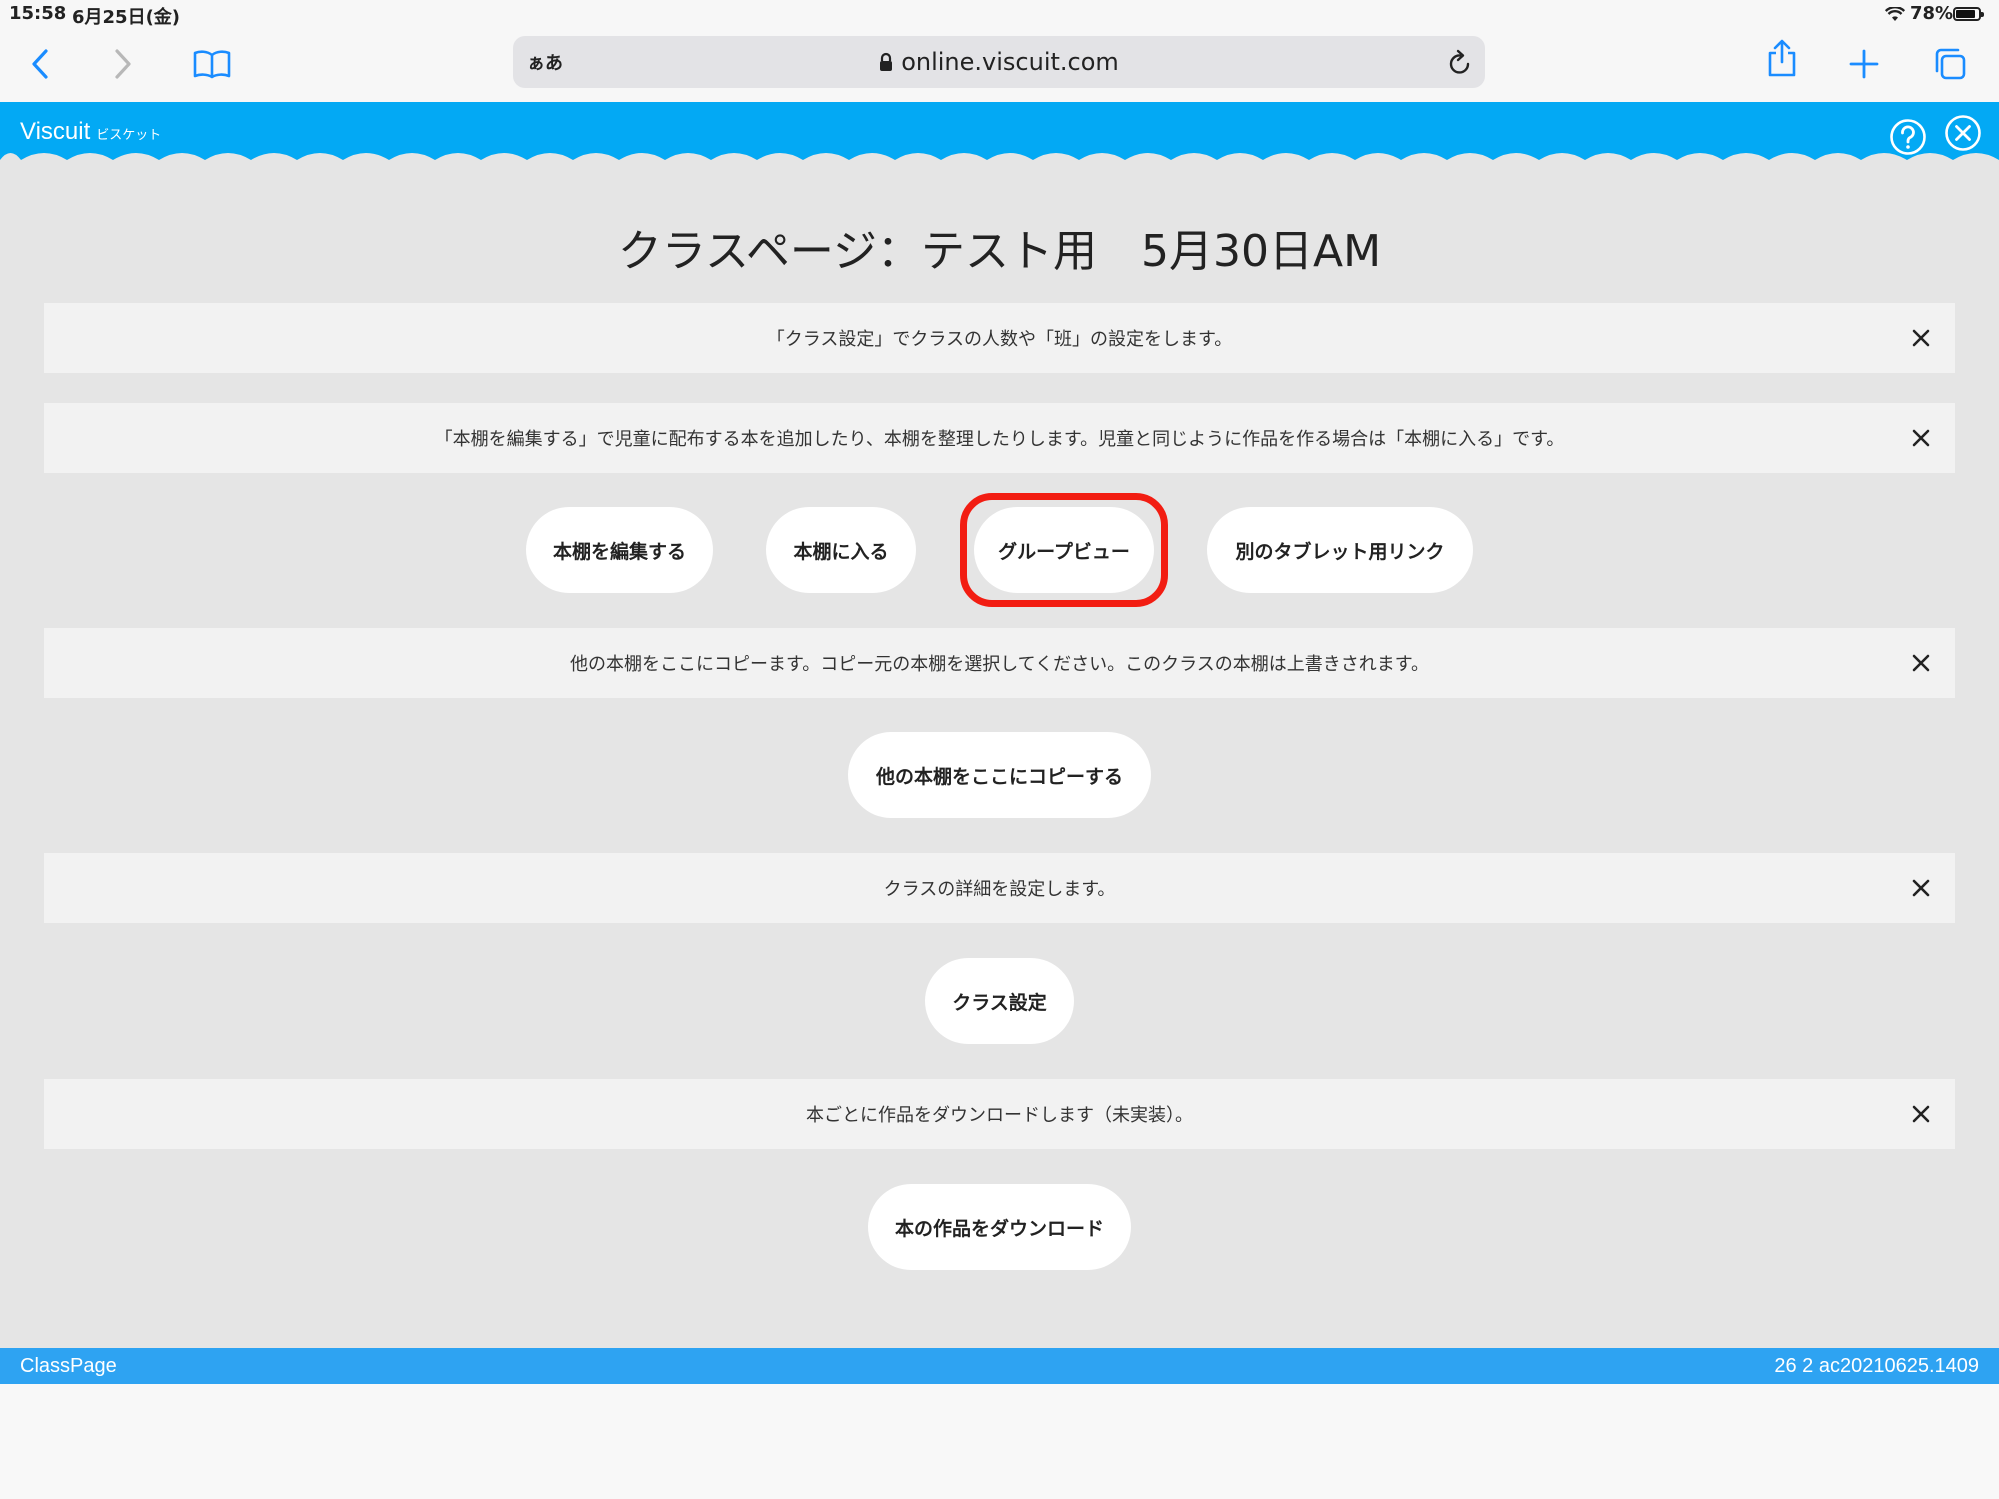 This screenshot has height=1499, width=1999. Describe the element at coordinates (1064, 550) in the screenshot. I see `group-view-button: グループビュー` at that location.